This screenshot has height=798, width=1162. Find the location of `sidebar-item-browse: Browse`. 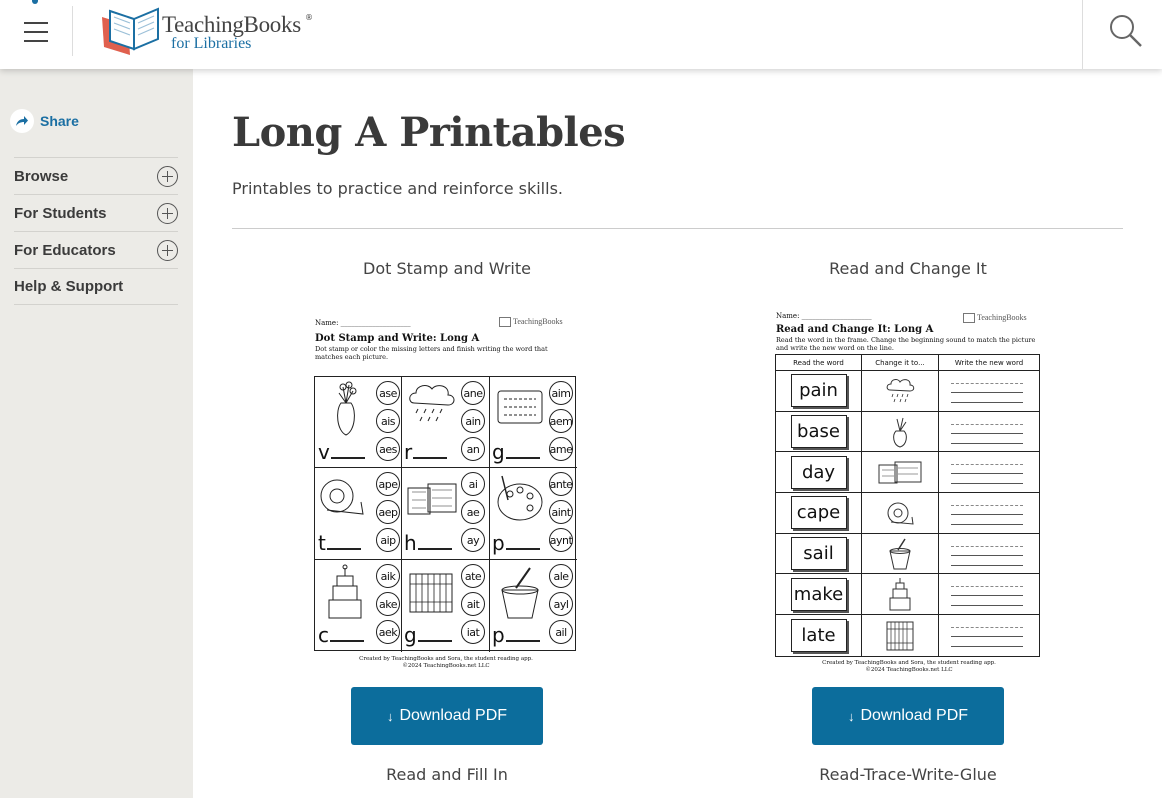

sidebar-item-browse: Browse is located at coordinates (96, 175).